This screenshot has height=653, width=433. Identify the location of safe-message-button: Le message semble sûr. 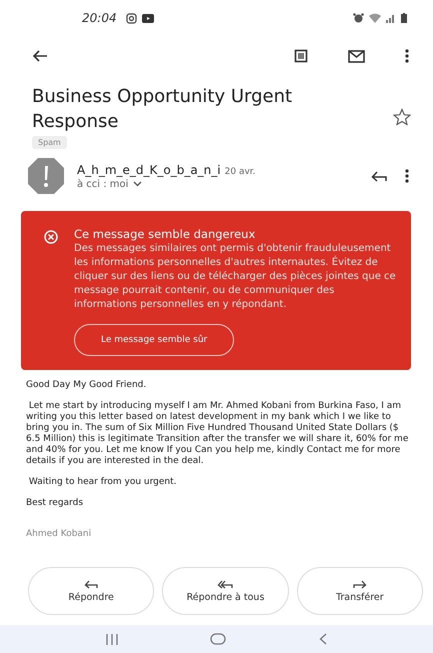
(154, 340).